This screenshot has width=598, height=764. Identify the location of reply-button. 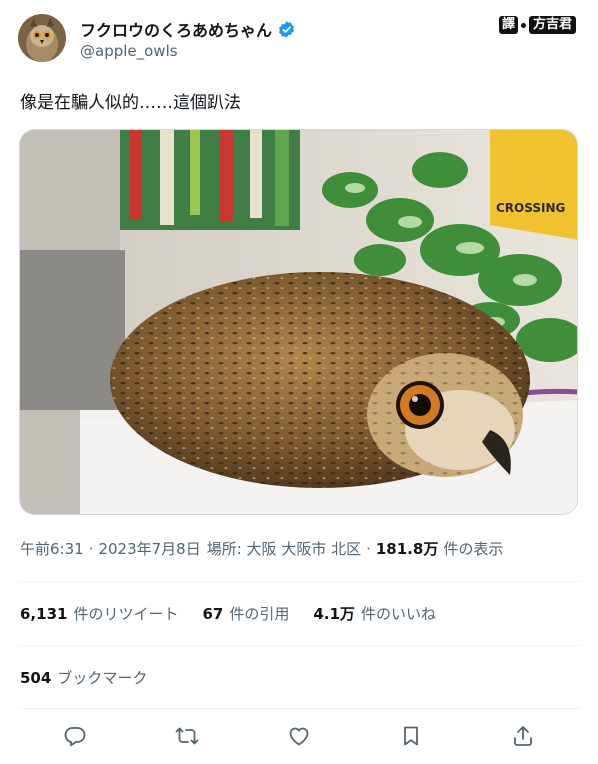
(75, 736).